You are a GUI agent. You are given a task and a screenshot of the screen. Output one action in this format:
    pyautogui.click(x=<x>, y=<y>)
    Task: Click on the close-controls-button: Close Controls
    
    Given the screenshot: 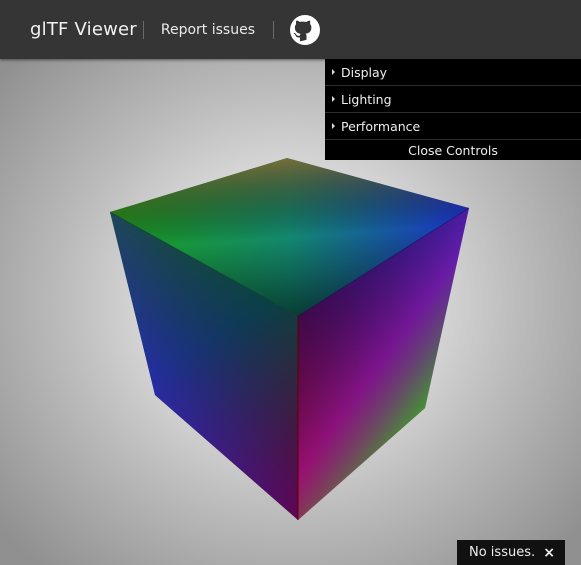 What is the action you would take?
    pyautogui.click(x=453, y=150)
    